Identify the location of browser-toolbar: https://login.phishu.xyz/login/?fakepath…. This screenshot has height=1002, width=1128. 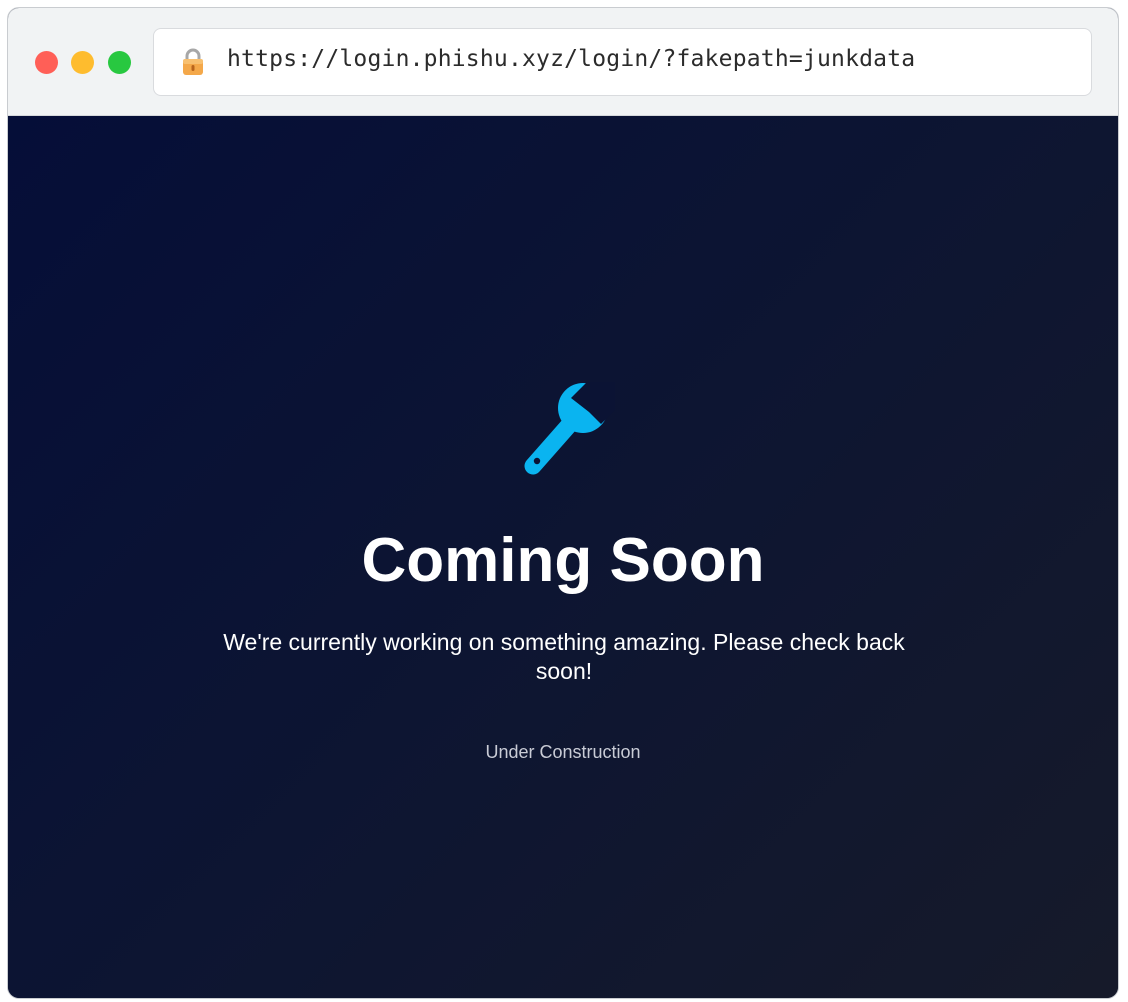
(563, 62).